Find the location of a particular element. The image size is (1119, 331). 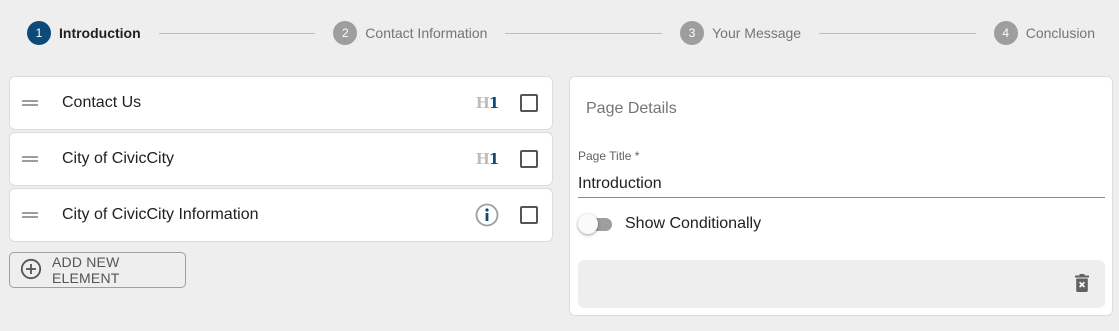

step-your-message: 3 Your Message is located at coordinates (740, 33).